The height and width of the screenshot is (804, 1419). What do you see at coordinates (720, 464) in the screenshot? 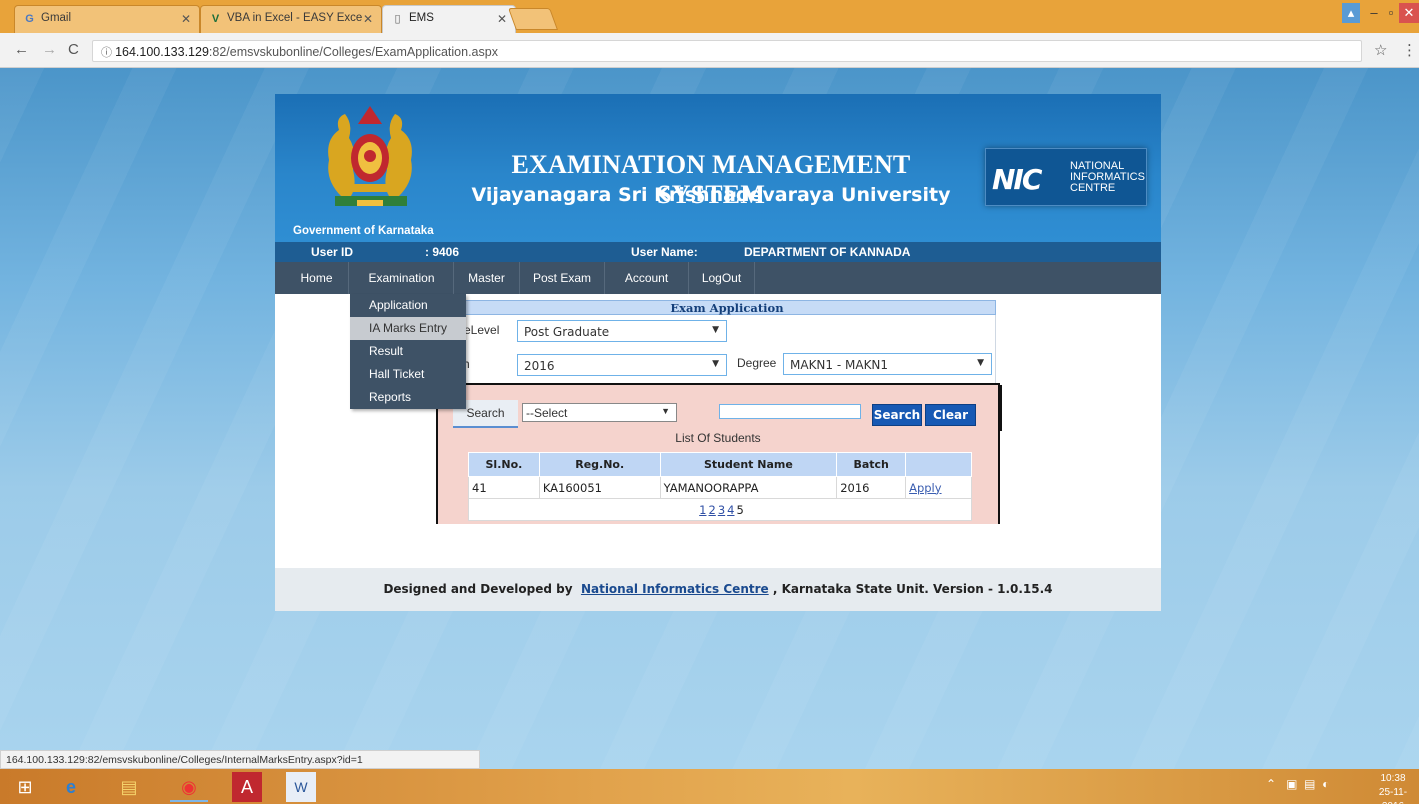
I see `table-header-row: Sl.No. Reg.No. Student Name Batch` at bounding box center [720, 464].